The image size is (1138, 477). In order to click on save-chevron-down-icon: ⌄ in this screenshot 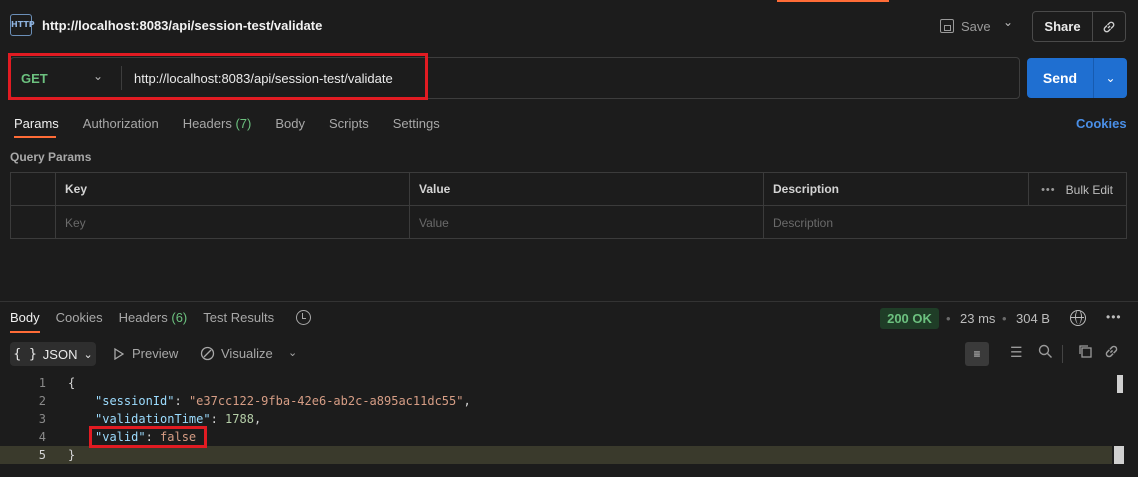, I will do `click(1008, 22)`.